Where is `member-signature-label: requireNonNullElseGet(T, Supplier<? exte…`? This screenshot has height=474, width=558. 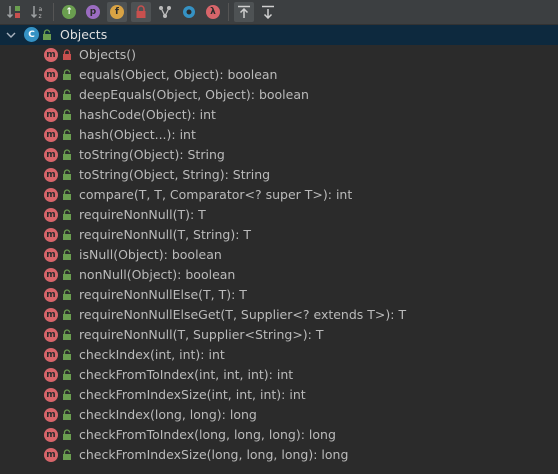
member-signature-label: requireNonNullElseGet(T, Supplier<? exte… is located at coordinates (243, 314).